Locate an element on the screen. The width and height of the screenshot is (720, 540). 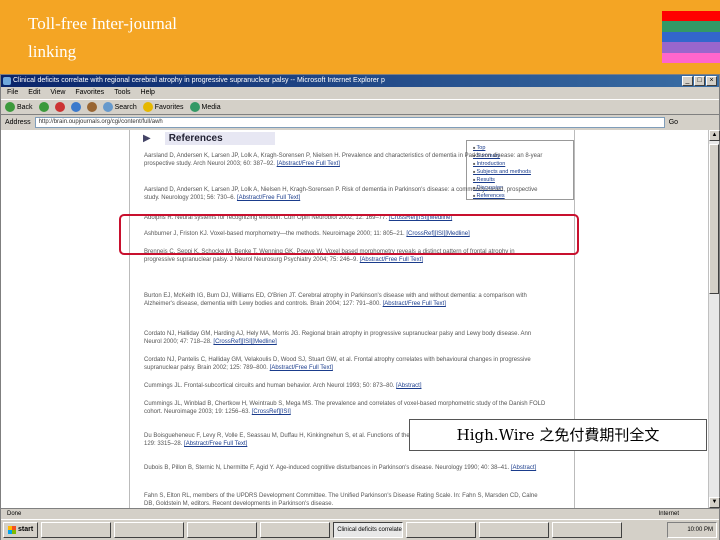
status-text: Done is located at coordinates (14, 514).